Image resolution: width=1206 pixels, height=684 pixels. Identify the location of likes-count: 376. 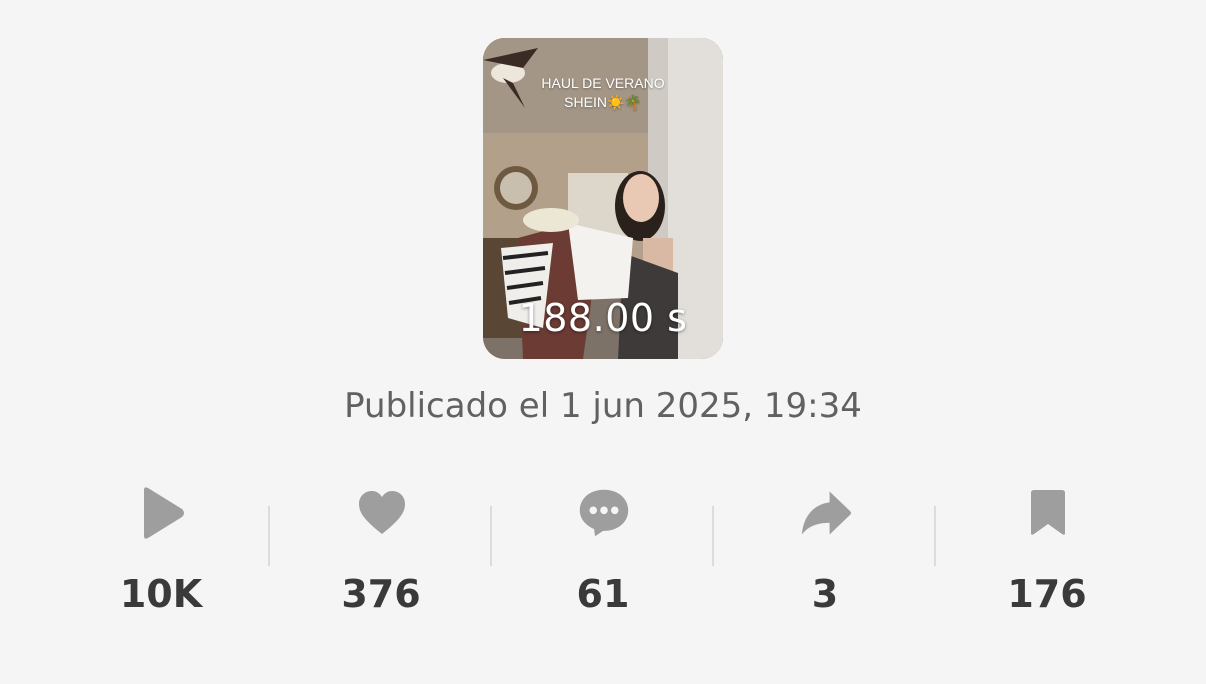
(381, 594).